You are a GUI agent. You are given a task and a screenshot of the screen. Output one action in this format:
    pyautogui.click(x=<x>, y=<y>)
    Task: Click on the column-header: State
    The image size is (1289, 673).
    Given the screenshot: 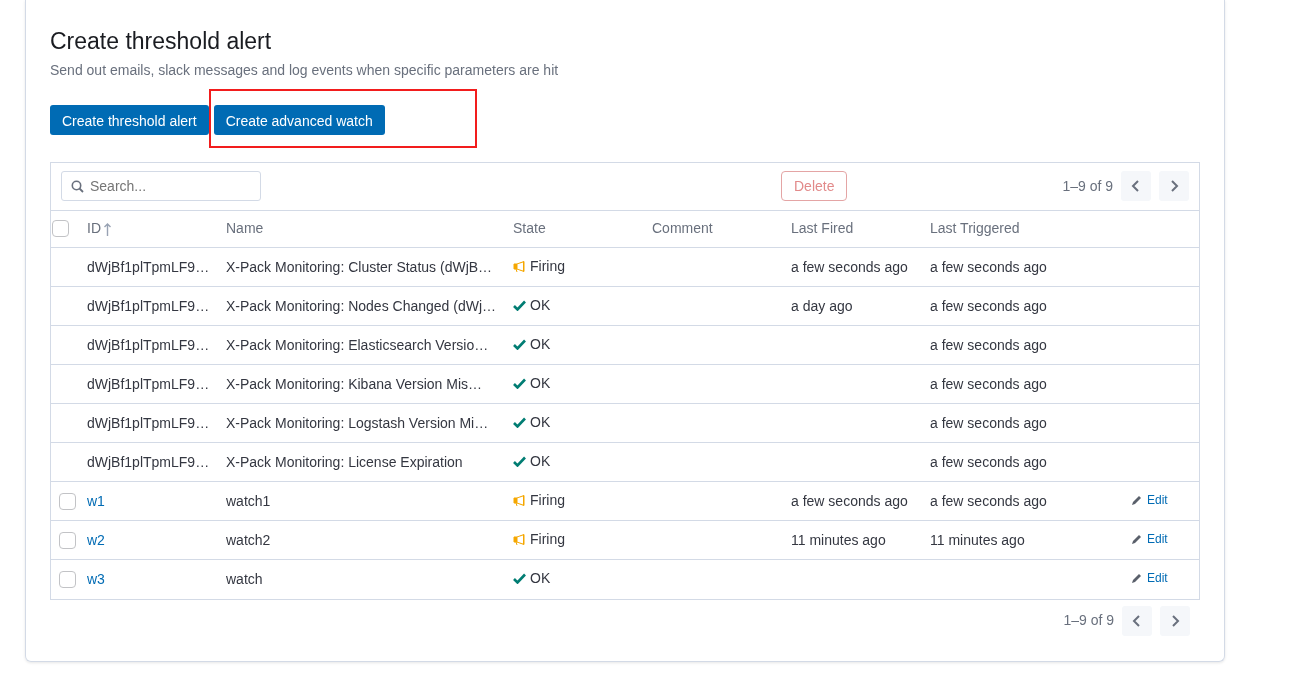 What is the action you would take?
    pyautogui.click(x=529, y=228)
    